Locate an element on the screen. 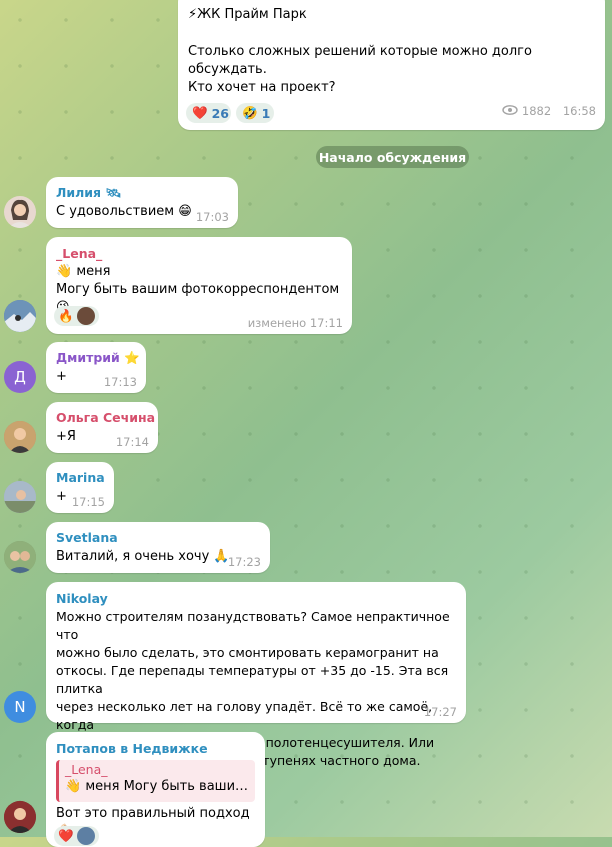 The width and height of the screenshot is (612, 847). message-author: Лилия 🛰 is located at coordinates (88, 193).